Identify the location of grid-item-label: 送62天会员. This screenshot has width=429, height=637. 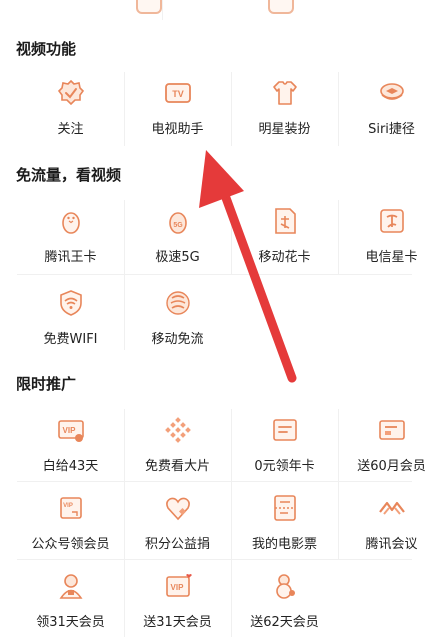
(284, 622).